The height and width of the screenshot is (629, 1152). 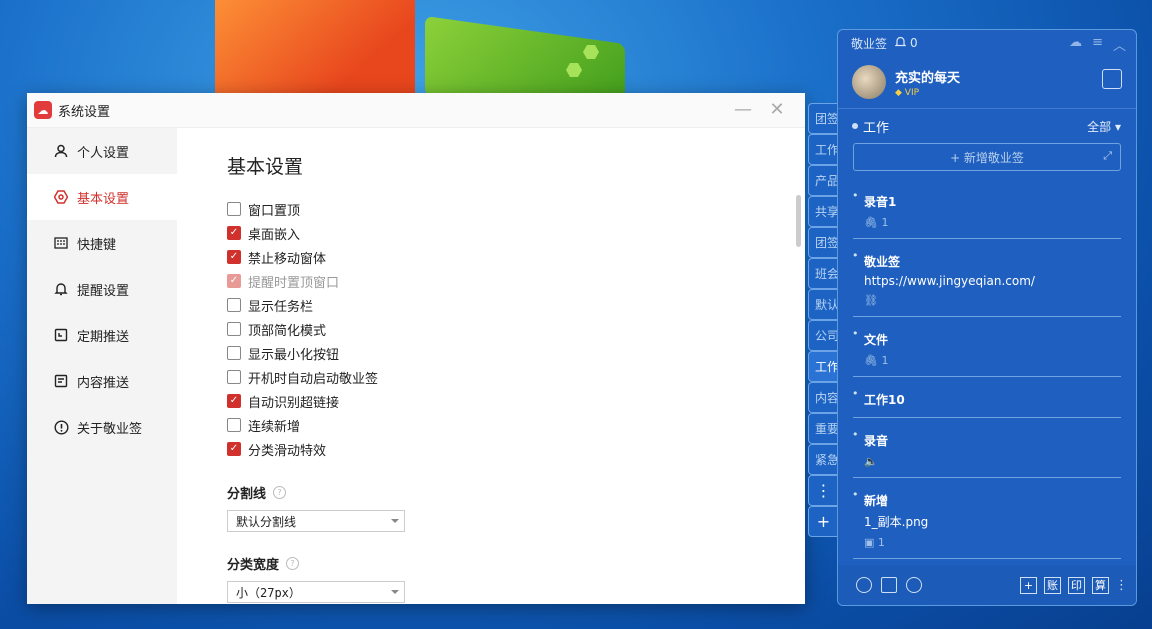 I want to click on clock-icon, so click(x=864, y=585).